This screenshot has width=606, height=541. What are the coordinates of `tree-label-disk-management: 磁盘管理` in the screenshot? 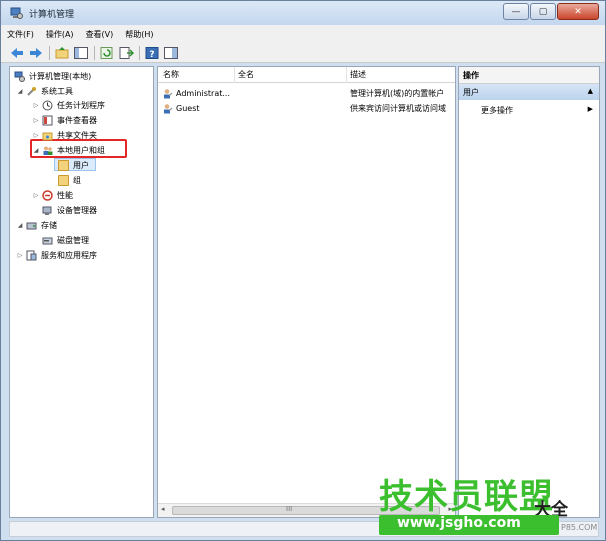 It's located at (73, 240).